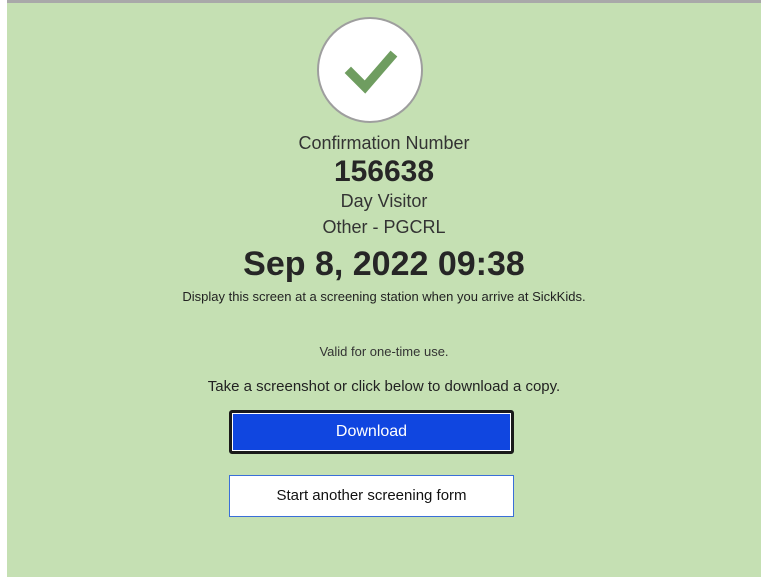 This screenshot has width=761, height=577. Describe the element at coordinates (384, 264) in the screenshot. I see `visit-datetime: Sep 8, 2022 09:38` at that location.